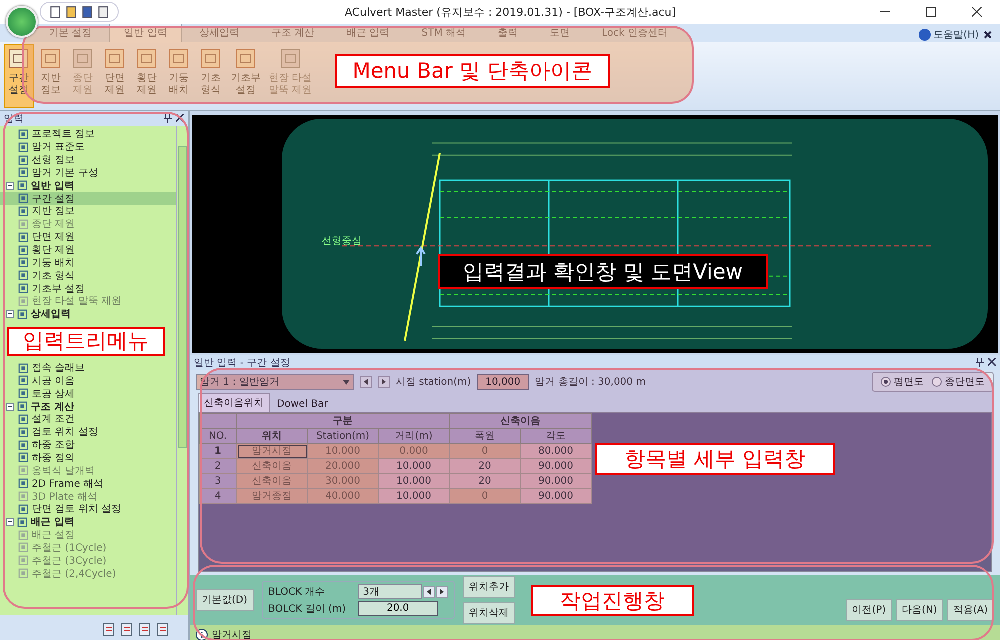 This screenshot has width=1000, height=640. What do you see at coordinates (556, 451) in the screenshot?
I see `table-cell: 80.000` at bounding box center [556, 451].